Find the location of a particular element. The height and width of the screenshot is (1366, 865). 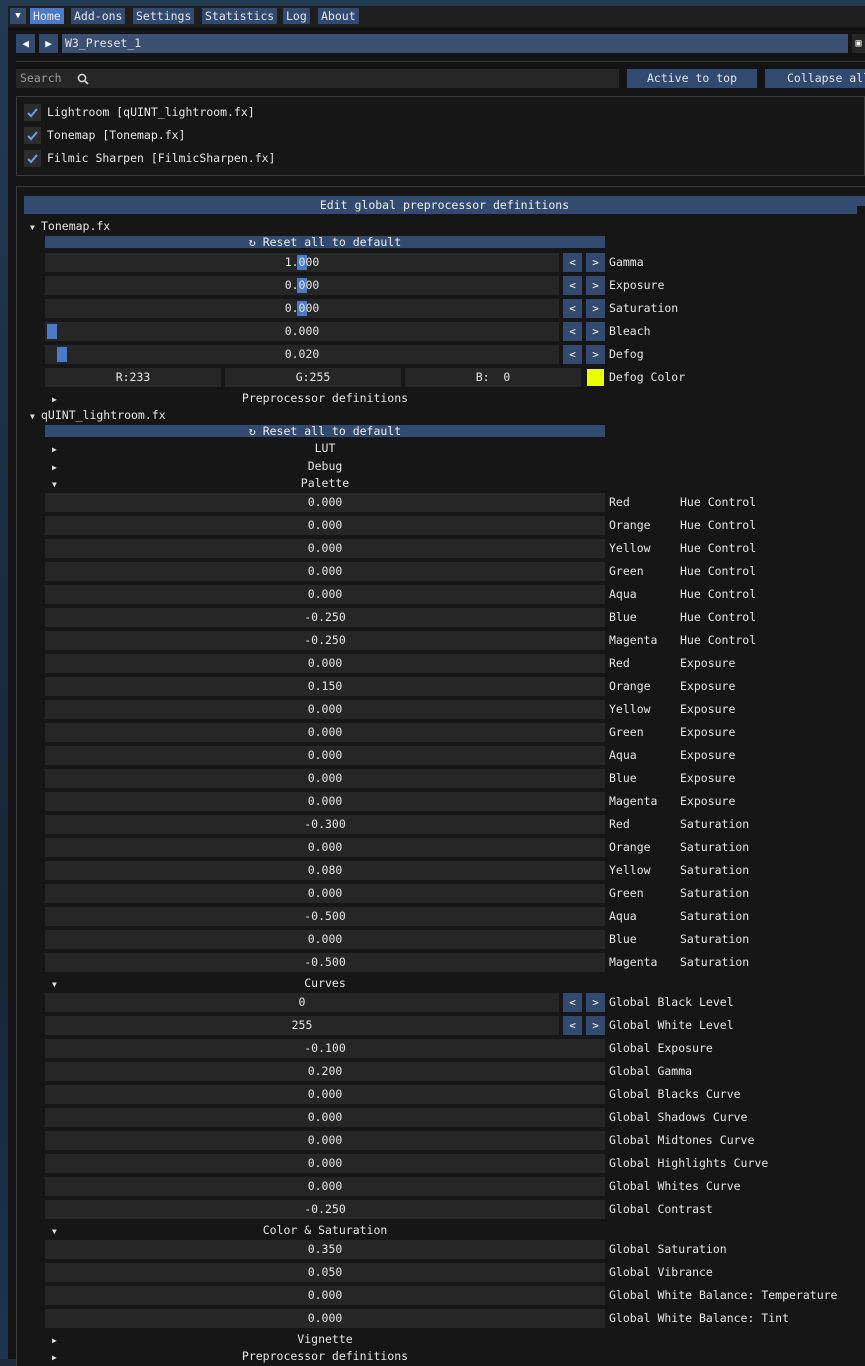

curves-label: Global Black Level is located at coordinates (671, 1002).